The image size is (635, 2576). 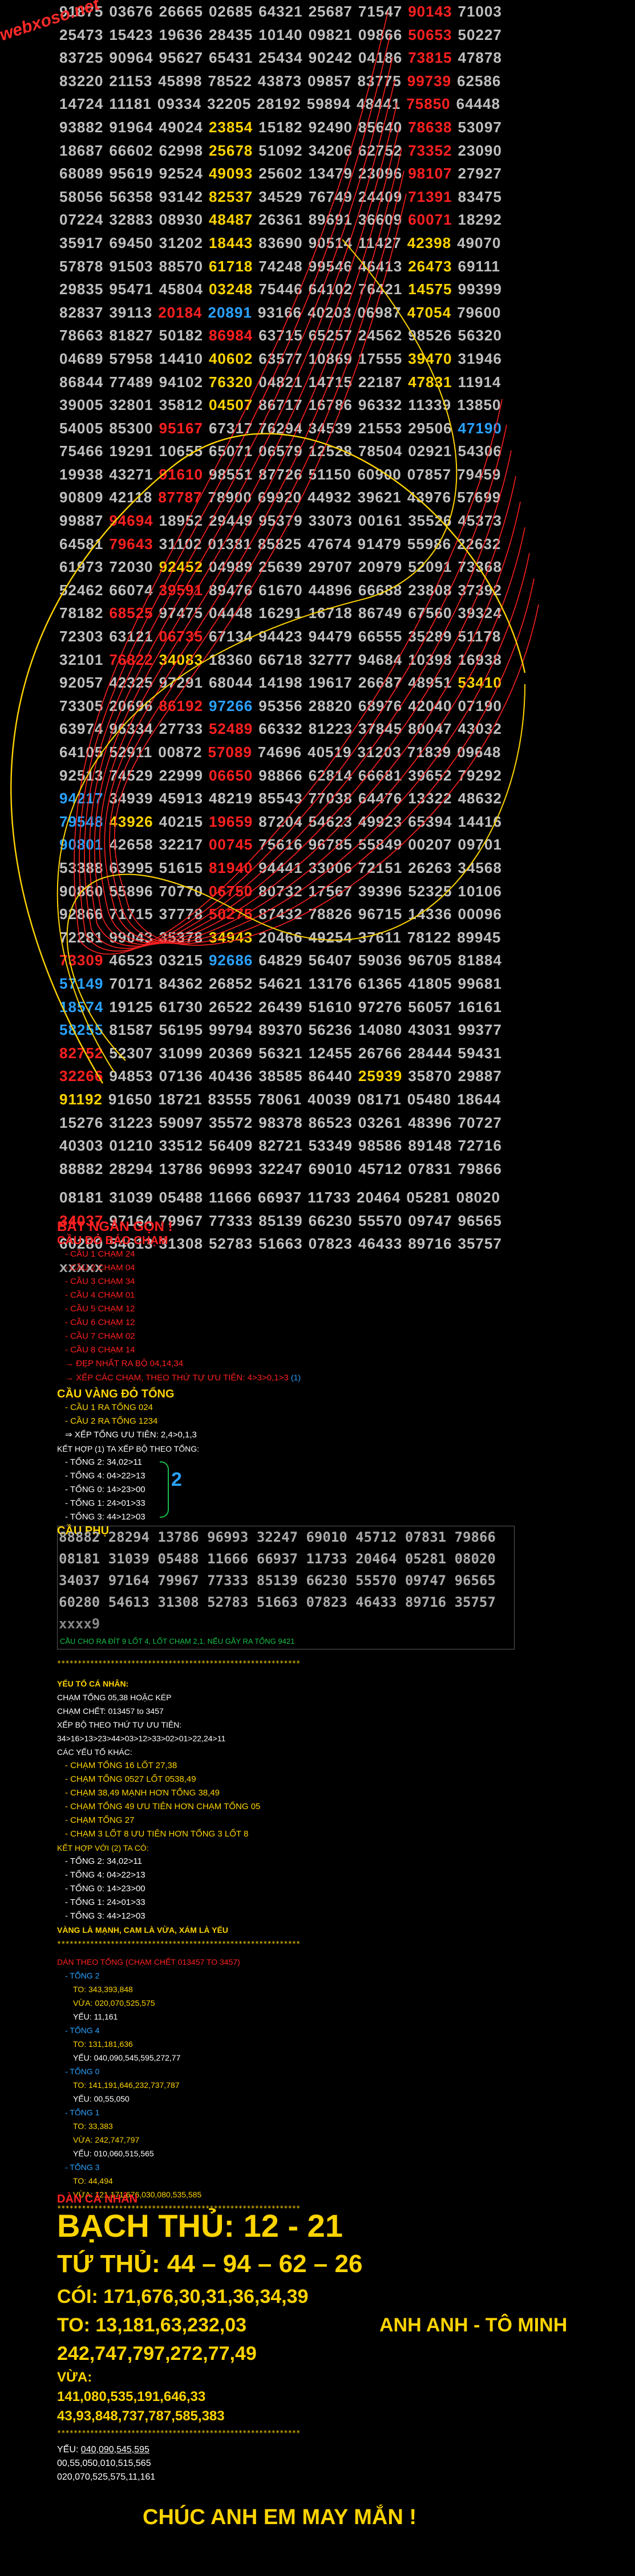 What do you see at coordinates (131, 1053) in the screenshot?
I see `grid-cell: 52307` at bounding box center [131, 1053].